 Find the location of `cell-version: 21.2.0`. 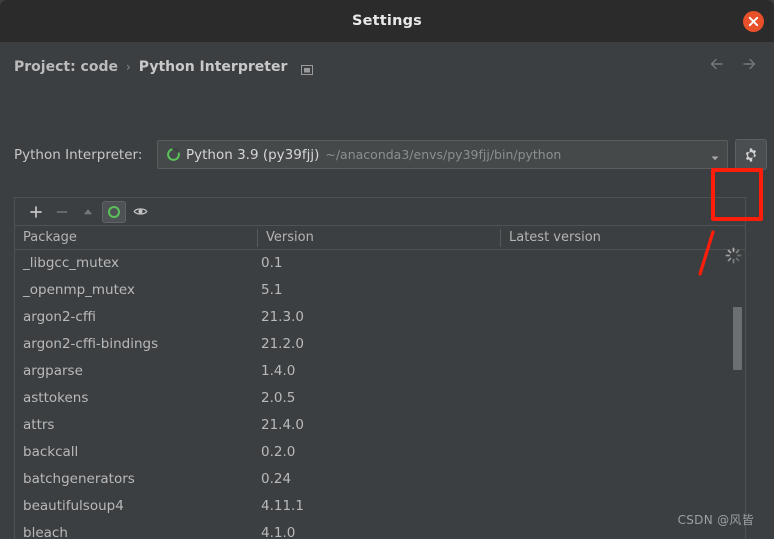

cell-version: 21.2.0 is located at coordinates (282, 344).